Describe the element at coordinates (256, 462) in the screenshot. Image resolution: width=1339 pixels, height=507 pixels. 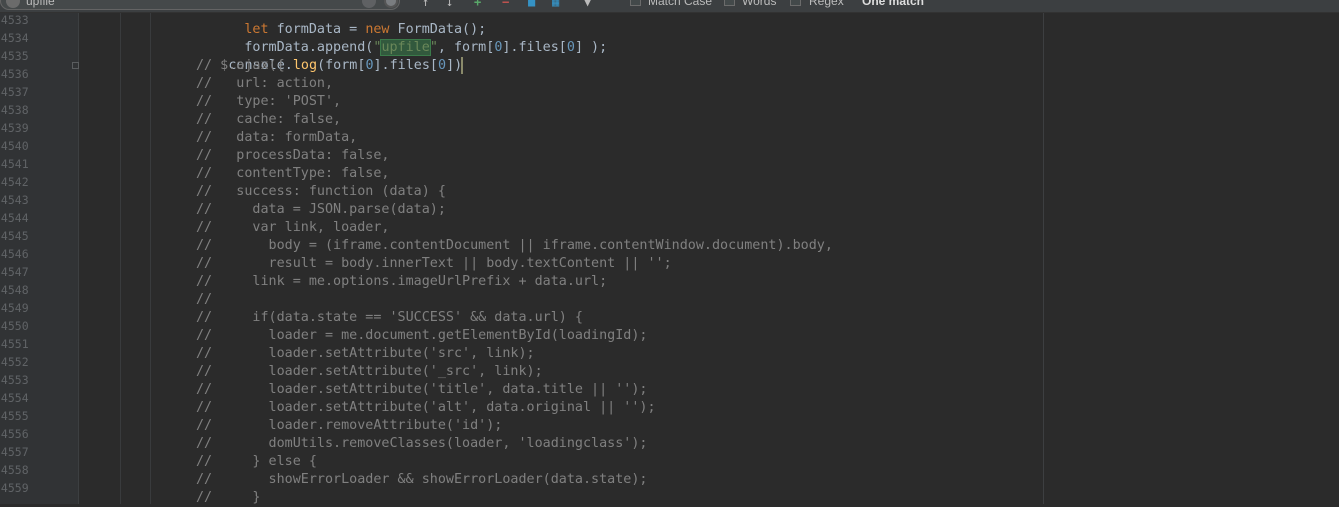
I see `comment-line: // } else {` at that location.